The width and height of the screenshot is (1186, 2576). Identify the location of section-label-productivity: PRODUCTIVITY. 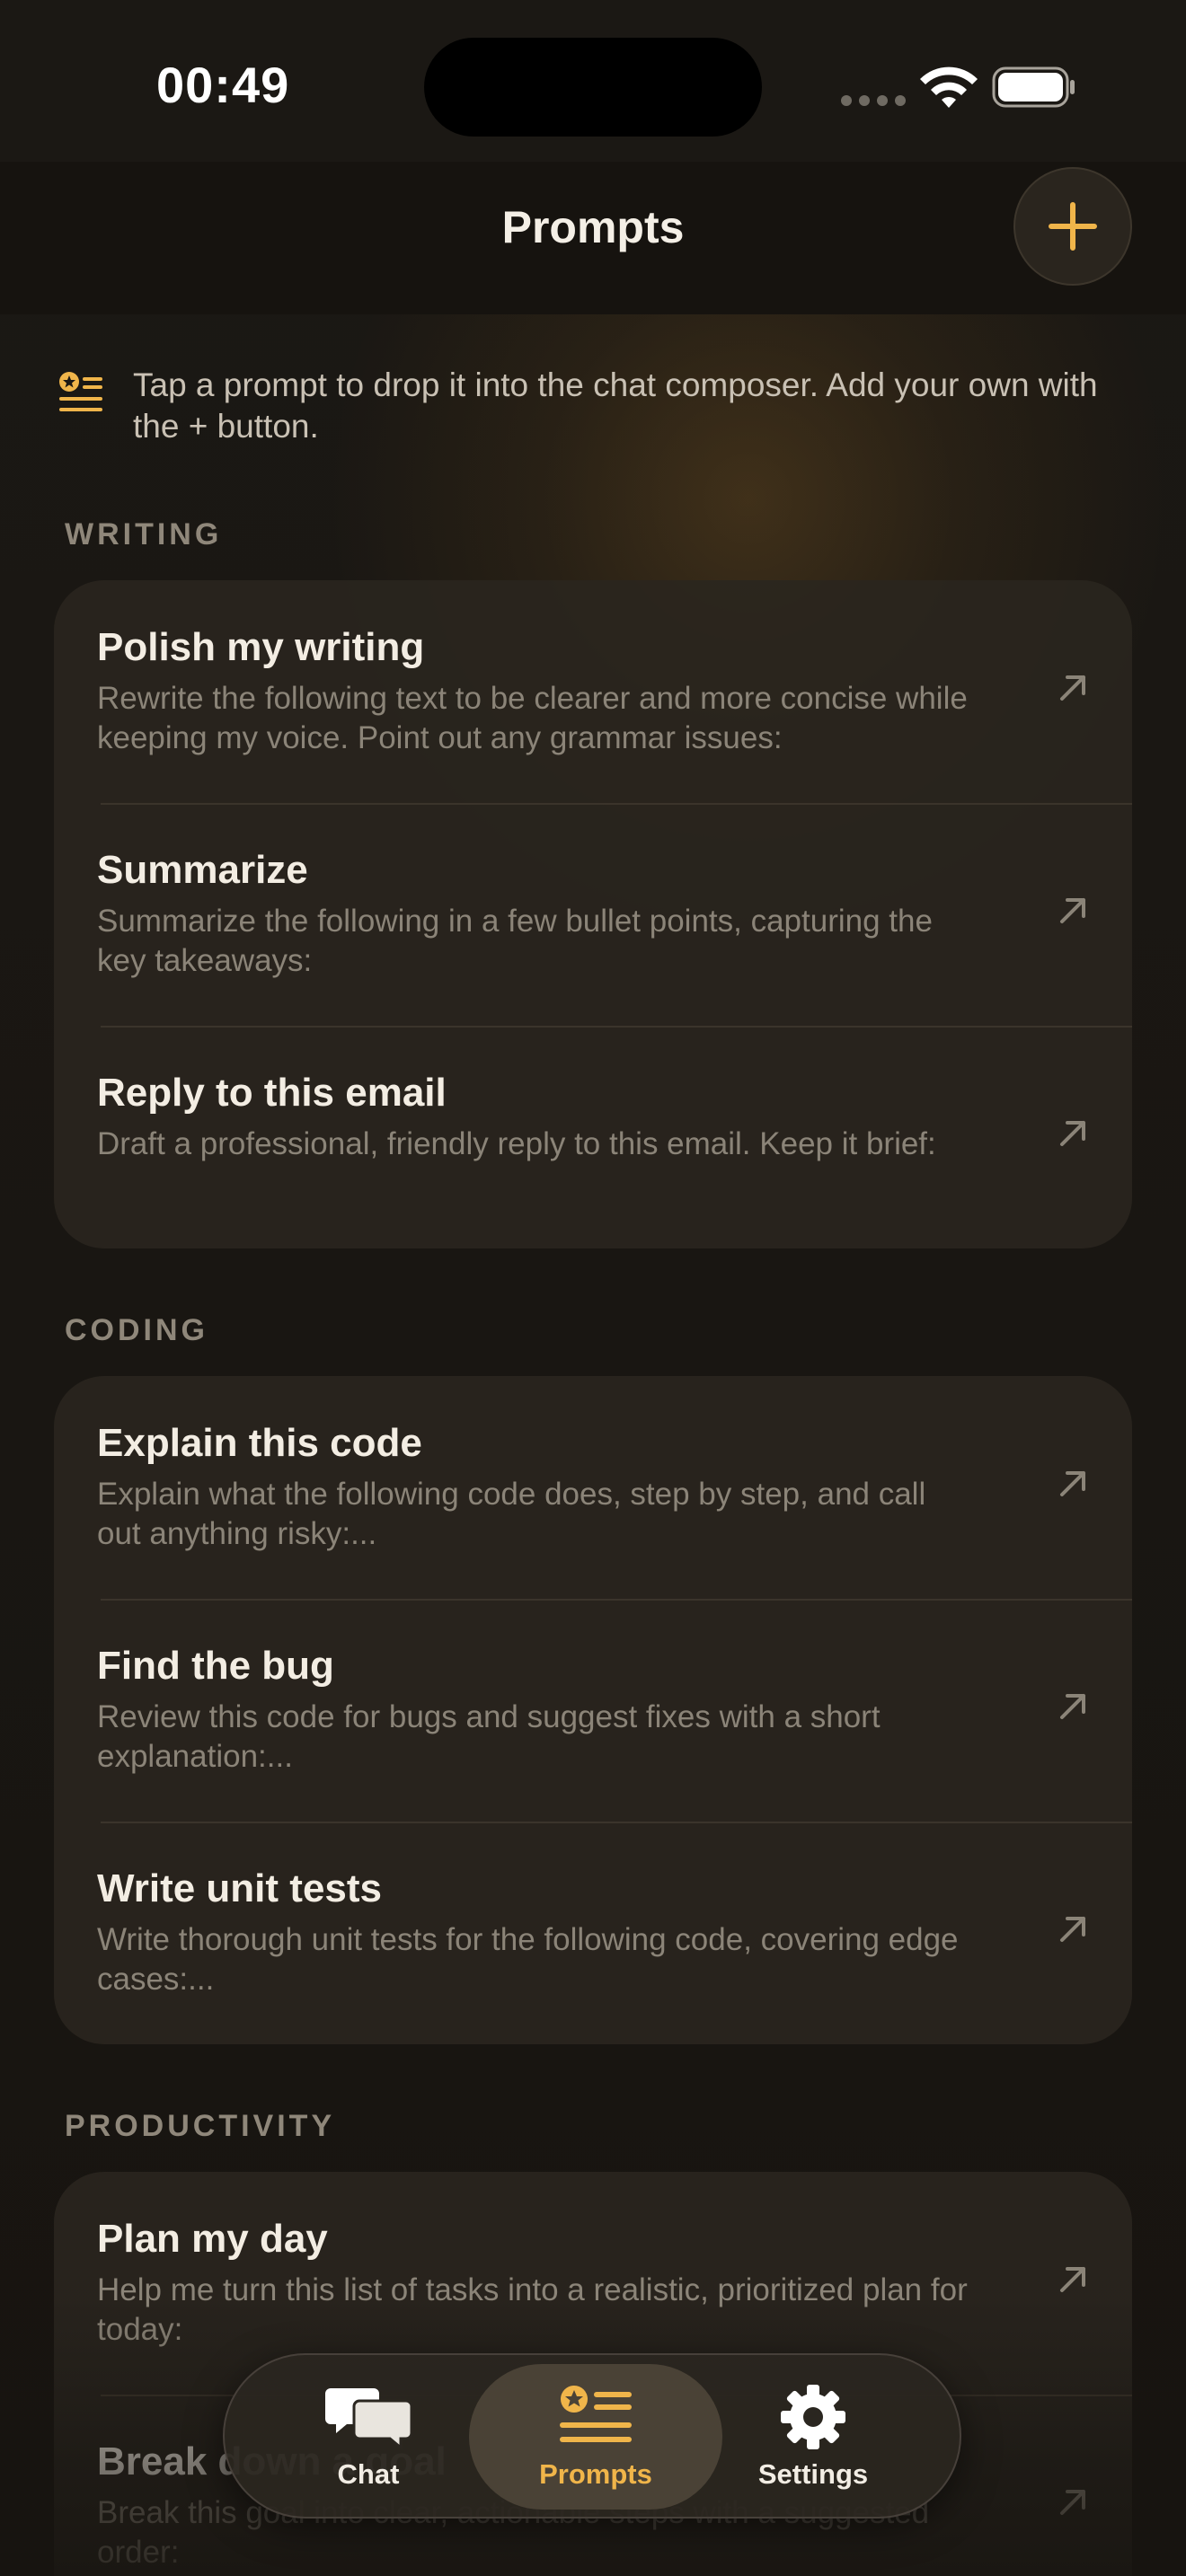
(200, 2126).